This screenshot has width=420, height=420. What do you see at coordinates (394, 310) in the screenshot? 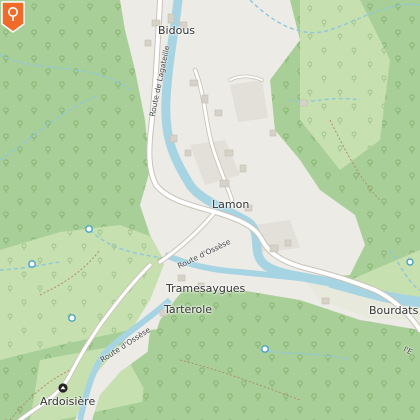
I see `place-label-bourdats: Bourdats` at bounding box center [394, 310].